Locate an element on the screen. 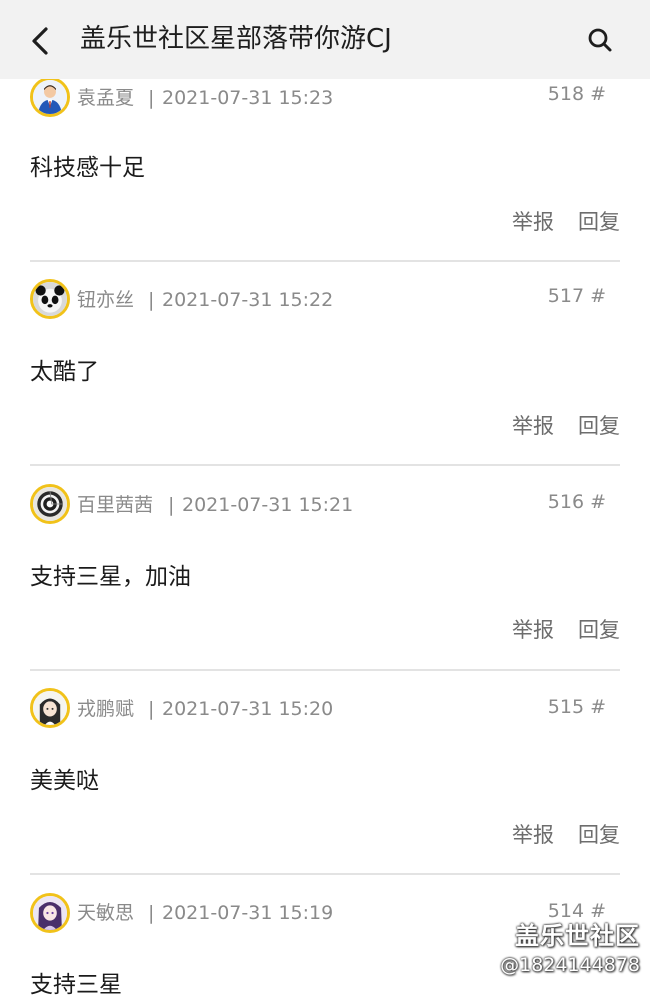 This screenshot has width=650, height=997. watermark-user: @1824144878 is located at coordinates (570, 965).